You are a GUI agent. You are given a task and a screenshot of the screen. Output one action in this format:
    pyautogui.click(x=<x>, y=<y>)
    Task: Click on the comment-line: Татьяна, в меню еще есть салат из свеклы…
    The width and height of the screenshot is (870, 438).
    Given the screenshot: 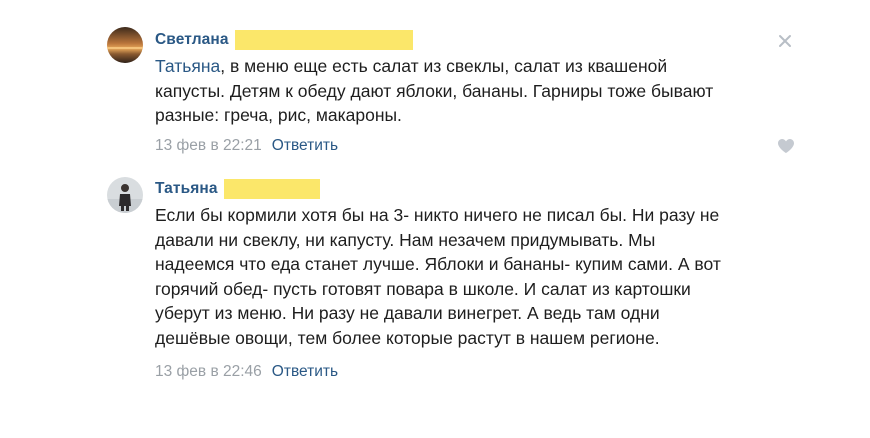 What is the action you would take?
    pyautogui.click(x=434, y=66)
    